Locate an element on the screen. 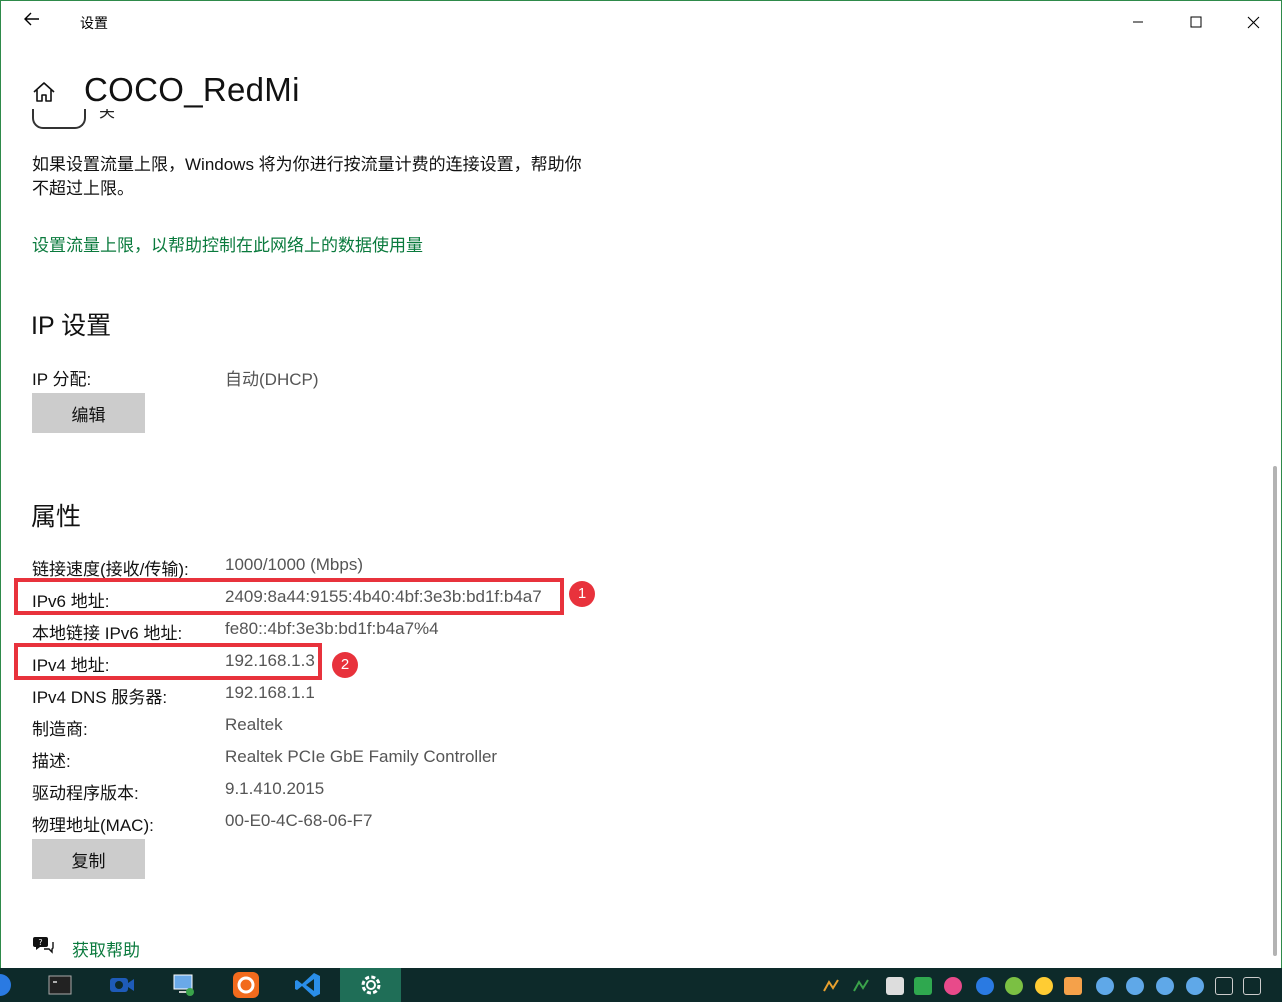 This screenshot has width=1282, height=1002. prop-value-link-speed: 1000/1000 (Mbps) is located at coordinates (294, 564).